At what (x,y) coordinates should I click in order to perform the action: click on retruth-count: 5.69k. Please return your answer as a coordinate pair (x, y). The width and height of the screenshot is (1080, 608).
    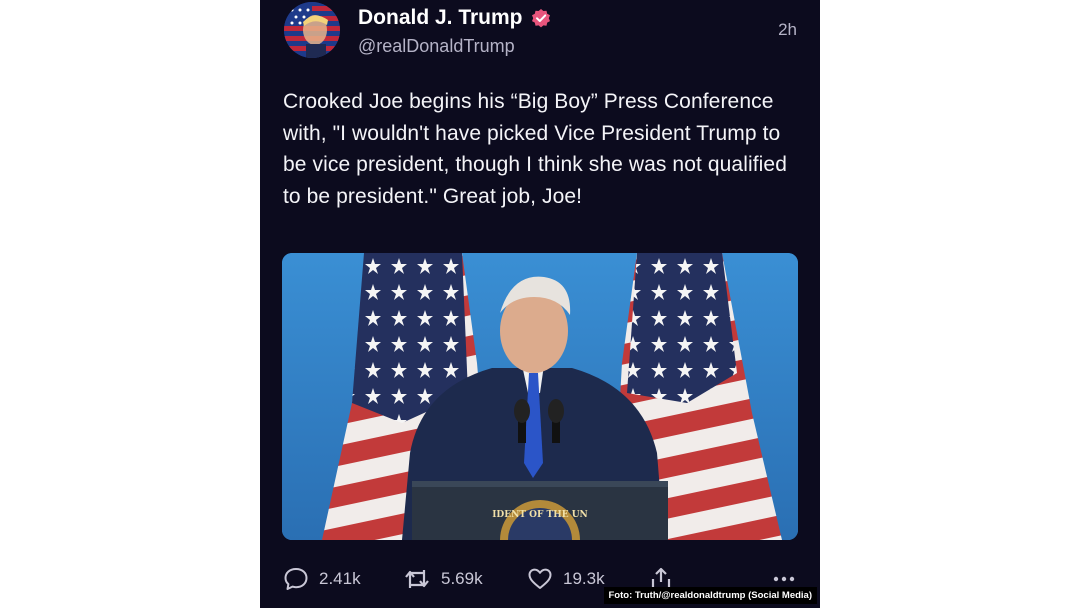
    Looking at the image, I should click on (462, 578).